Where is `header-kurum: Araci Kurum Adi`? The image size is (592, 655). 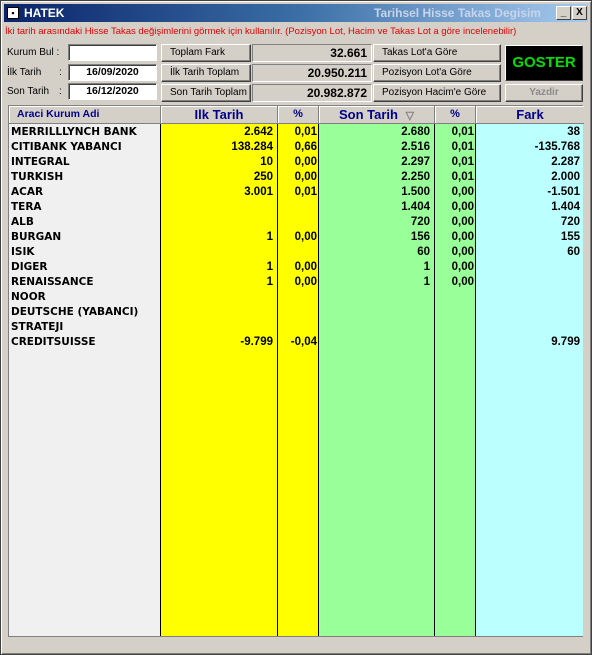 header-kurum: Araci Kurum Adi is located at coordinates (85, 115).